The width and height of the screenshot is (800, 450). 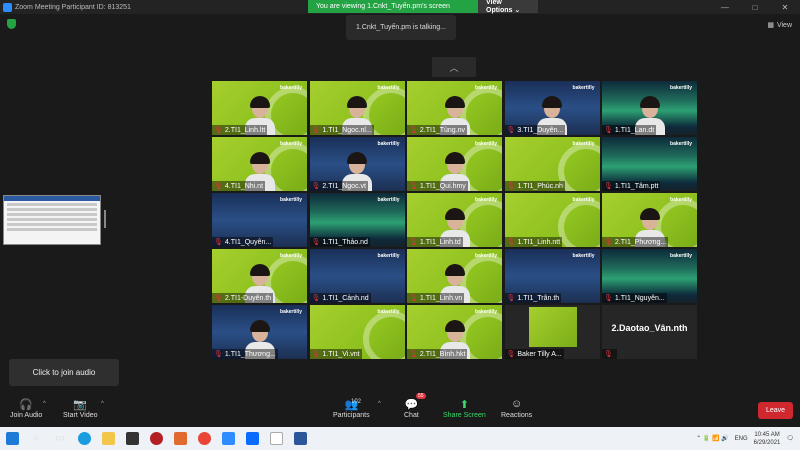 I want to click on participant-tile: bakertilly 🎙 1.TI1_Vi.vnt, so click(x=357, y=332).